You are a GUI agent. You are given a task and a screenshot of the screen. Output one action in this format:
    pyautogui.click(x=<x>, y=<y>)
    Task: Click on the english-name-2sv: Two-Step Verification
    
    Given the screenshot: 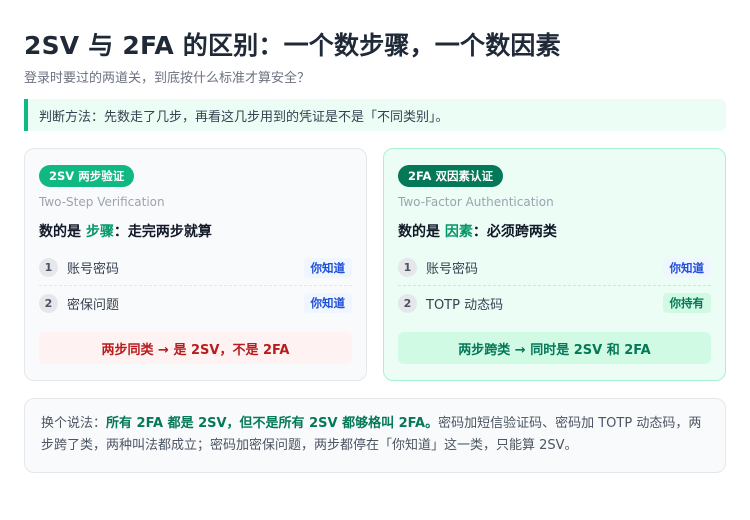 What is the action you would take?
    pyautogui.click(x=102, y=202)
    